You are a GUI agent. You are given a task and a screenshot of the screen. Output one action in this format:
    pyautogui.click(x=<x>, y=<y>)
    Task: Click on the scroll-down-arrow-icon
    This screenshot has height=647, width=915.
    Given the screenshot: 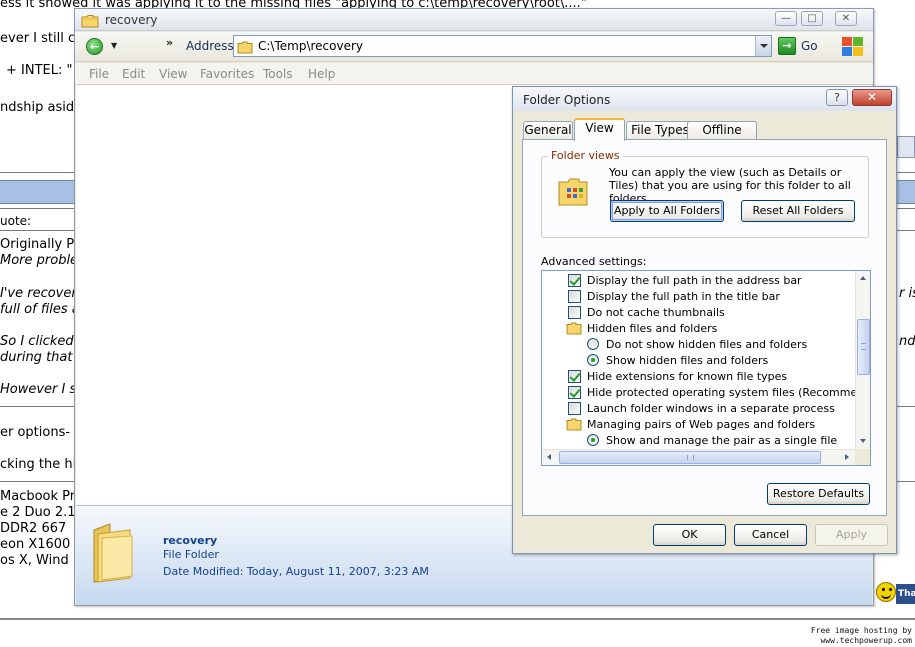 What is the action you would take?
    pyautogui.click(x=863, y=441)
    